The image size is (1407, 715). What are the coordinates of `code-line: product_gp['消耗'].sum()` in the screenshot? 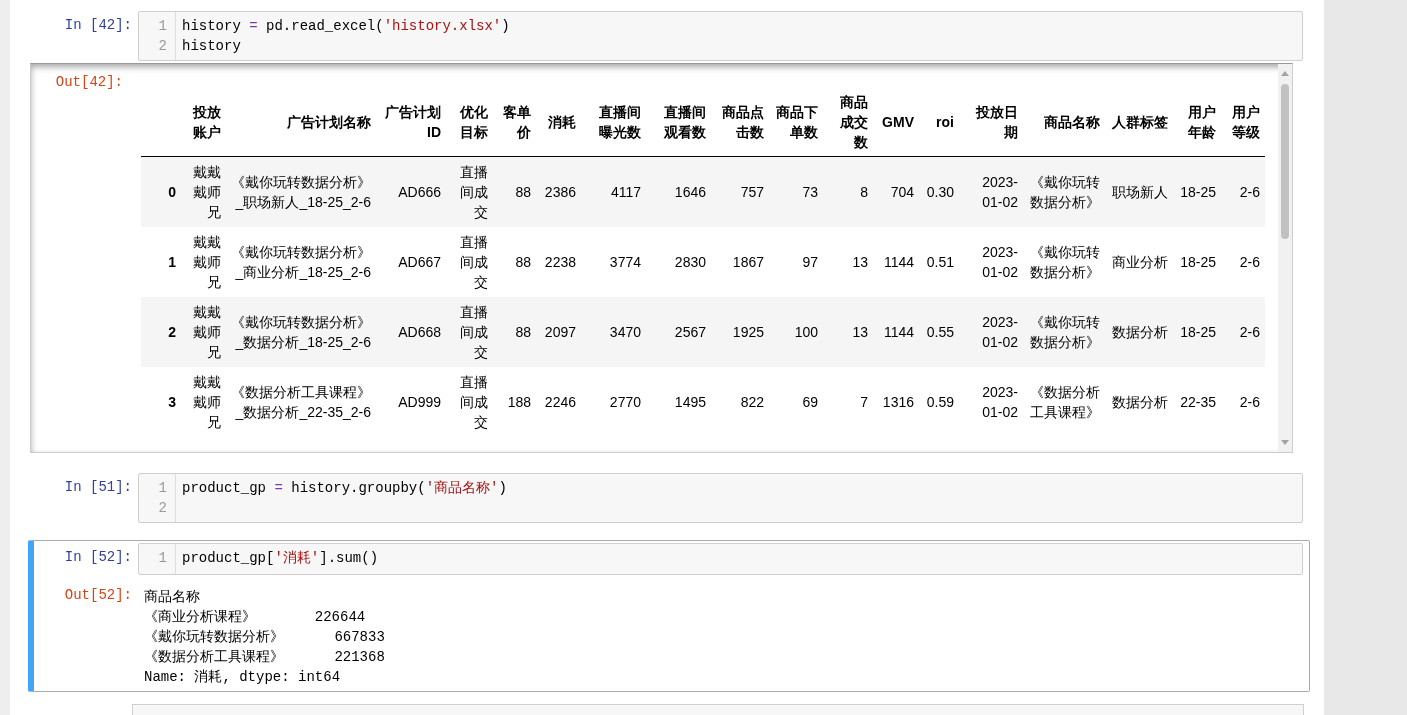 It's located at (280, 558).